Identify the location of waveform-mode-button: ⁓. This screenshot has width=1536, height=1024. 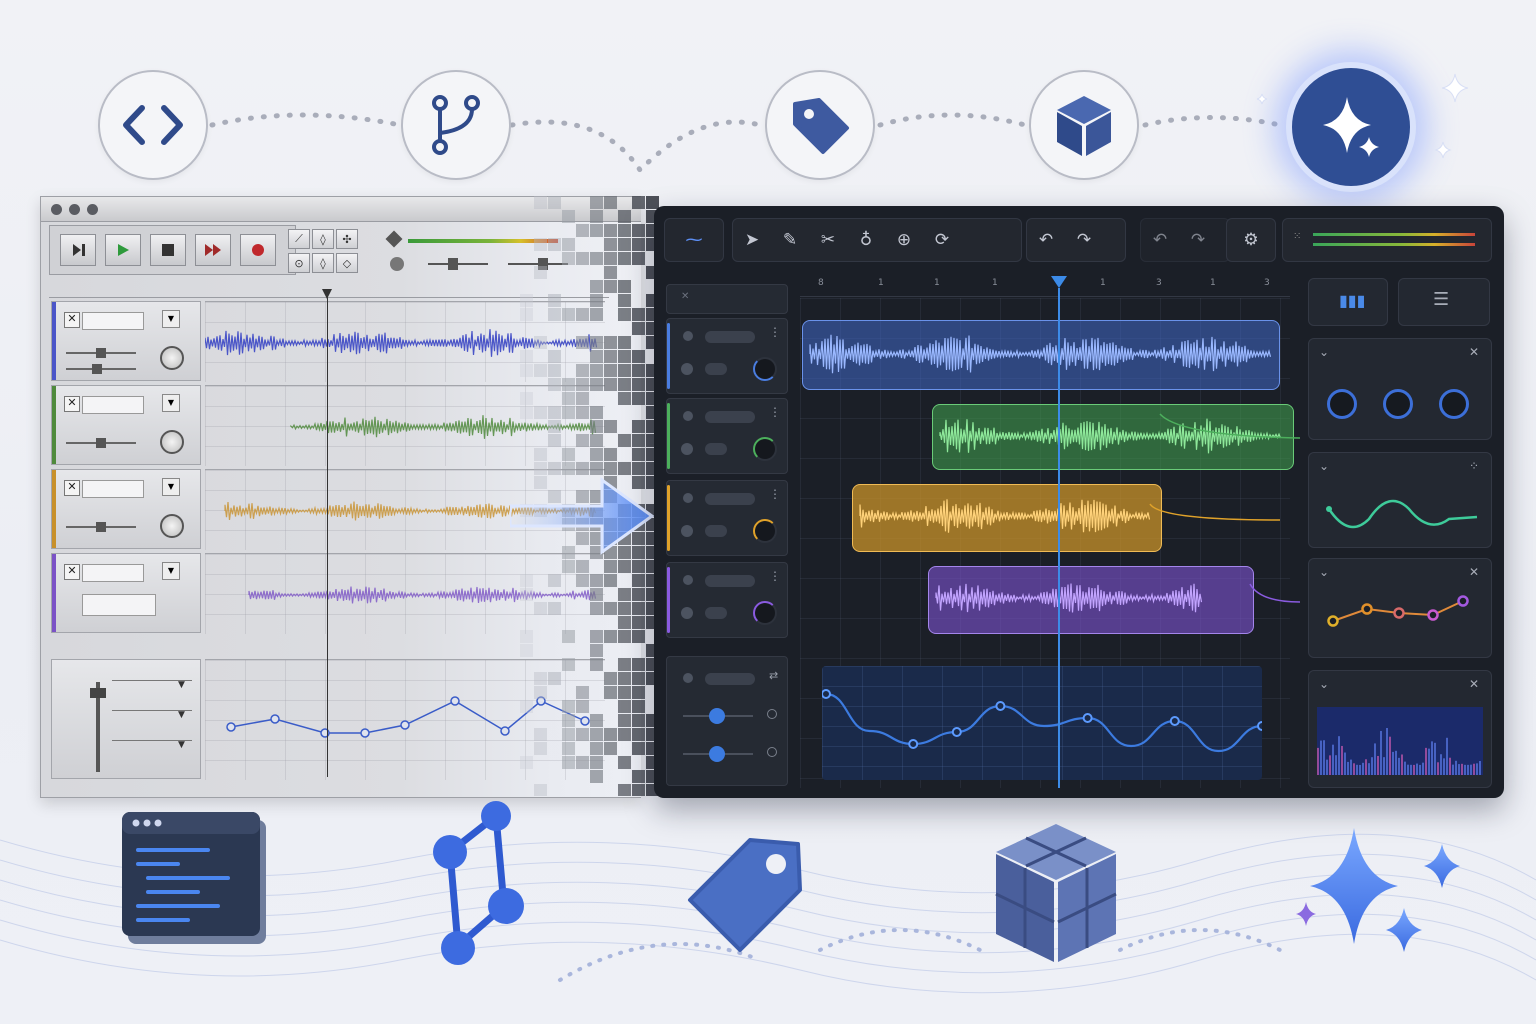
(694, 240).